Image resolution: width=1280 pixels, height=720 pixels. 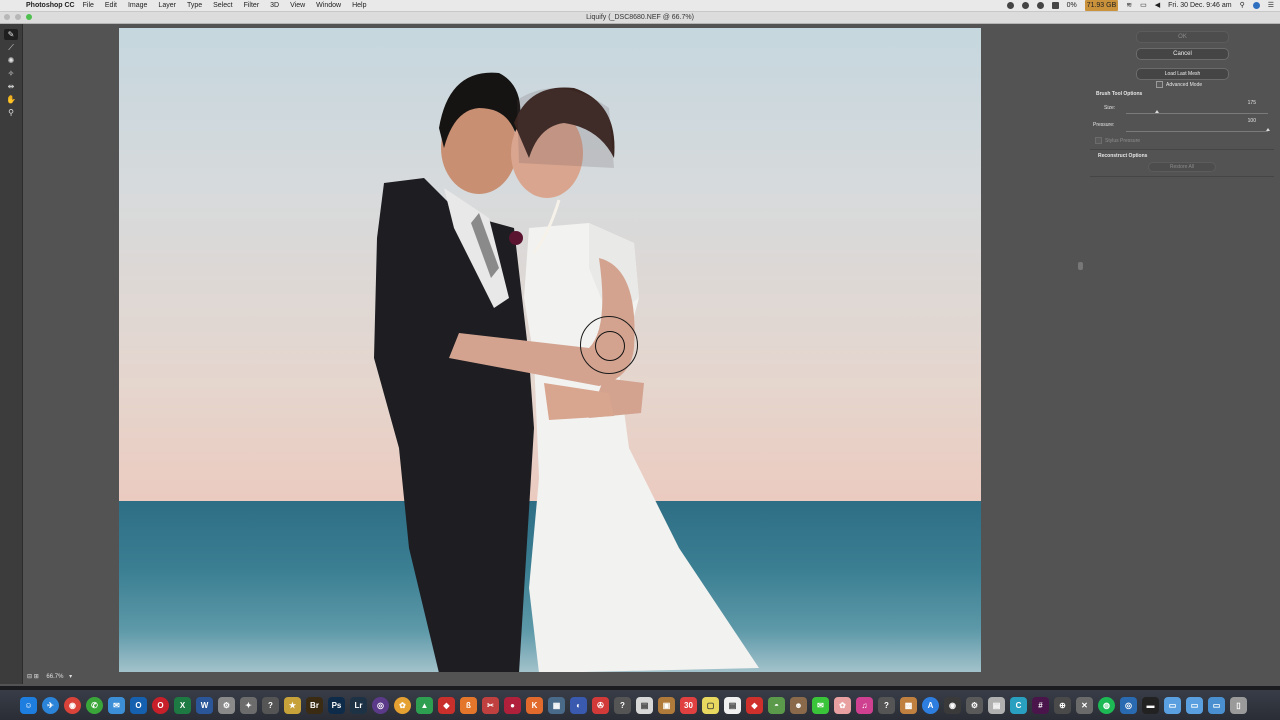 What do you see at coordinates (380, 705) in the screenshot?
I see `app-circle-icon: ◎` at bounding box center [380, 705].